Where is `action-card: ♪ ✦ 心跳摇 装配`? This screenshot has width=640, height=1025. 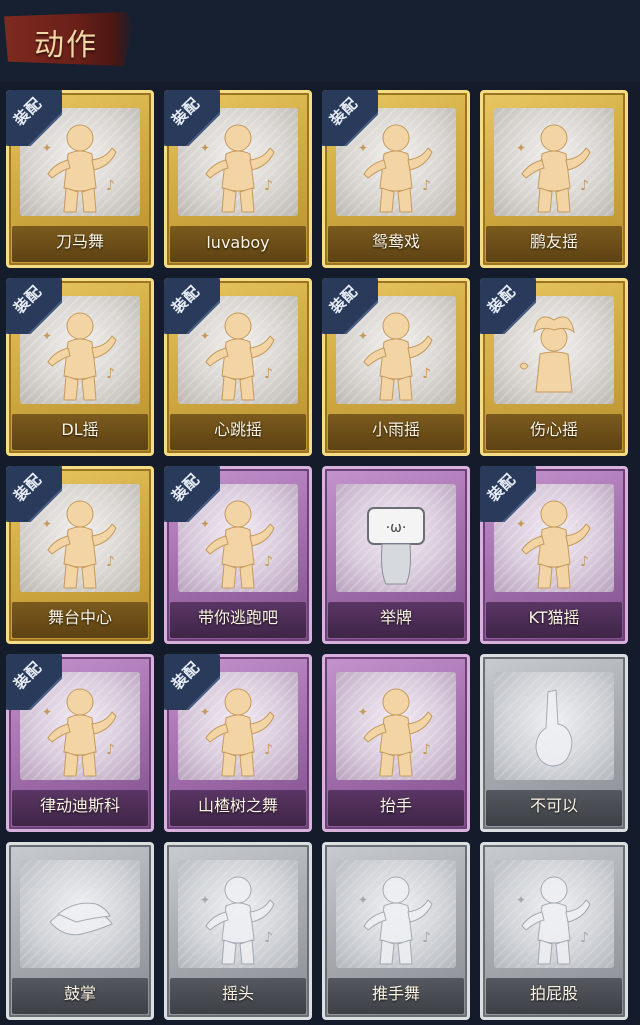
action-card: ♪ ✦ 心跳摇 装配 is located at coordinates (238, 367).